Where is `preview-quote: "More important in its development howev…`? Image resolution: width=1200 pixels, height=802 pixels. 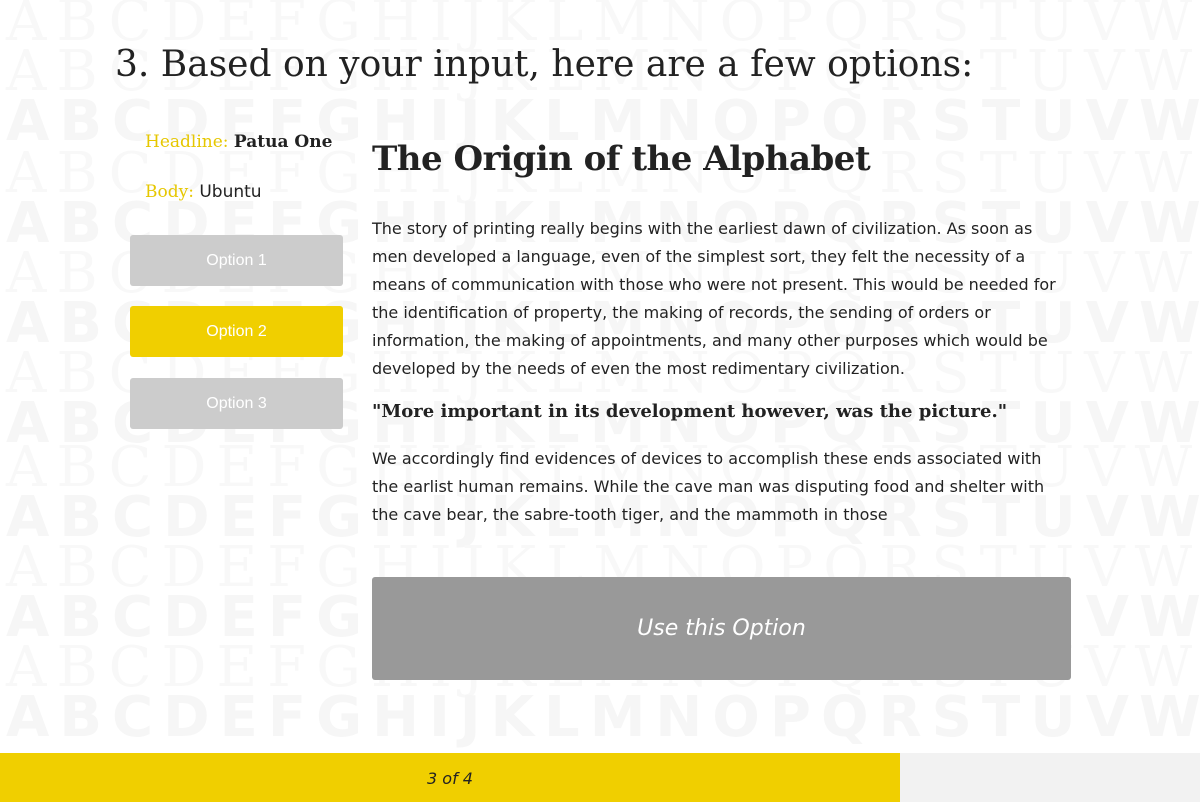
preview-quote: "More important in its development howev… is located at coordinates (690, 411).